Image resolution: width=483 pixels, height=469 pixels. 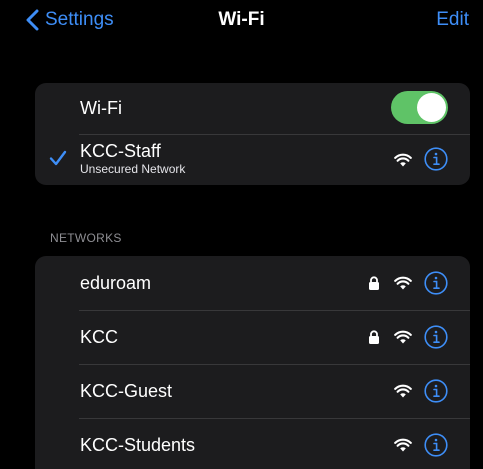 What do you see at coordinates (58, 158) in the screenshot?
I see `checkmark-icon` at bounding box center [58, 158].